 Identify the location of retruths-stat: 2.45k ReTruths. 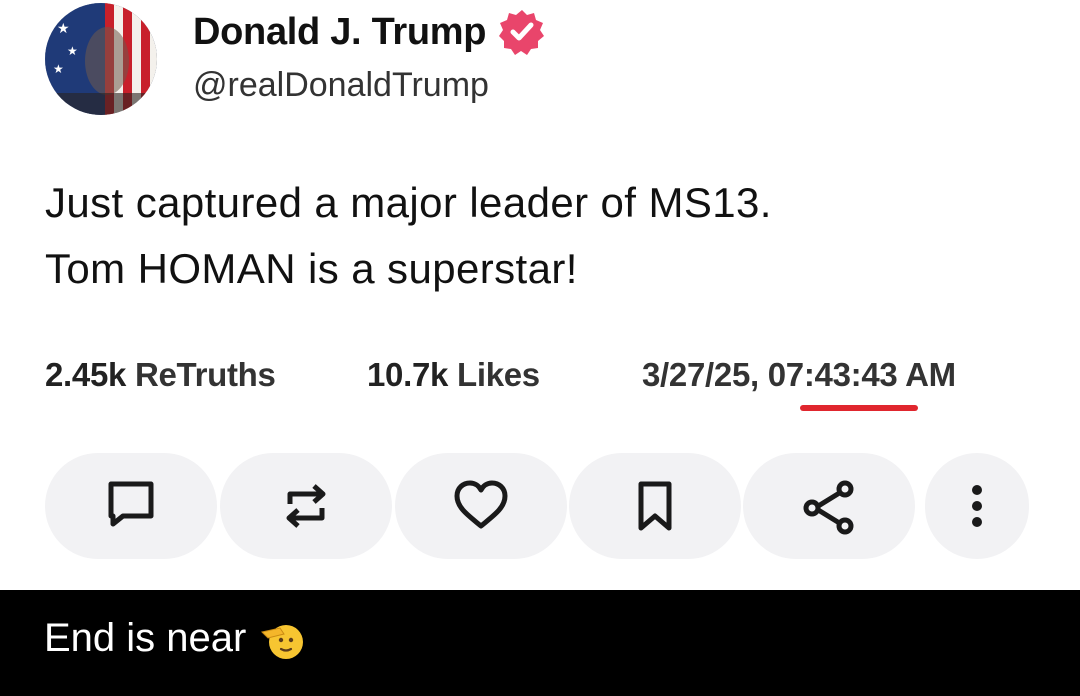
(160, 375).